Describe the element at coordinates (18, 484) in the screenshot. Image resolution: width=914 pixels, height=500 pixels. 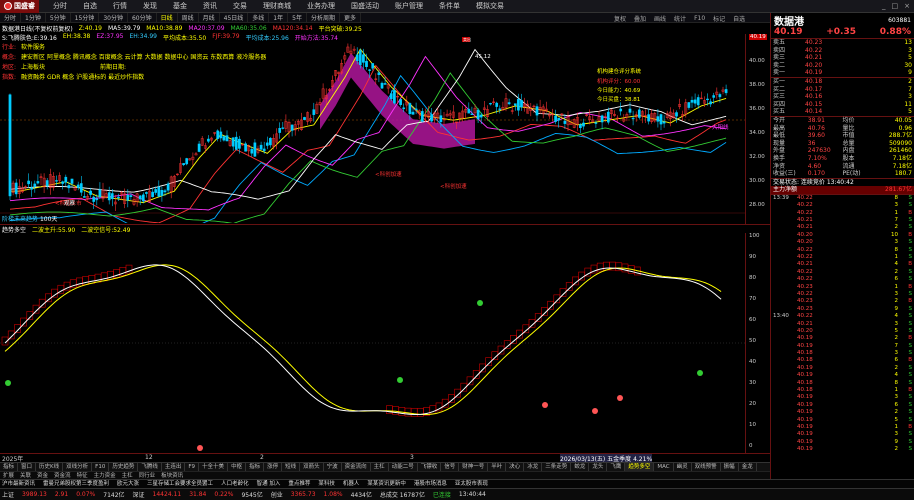
I see `news-item: 沪市最新资讯` at that location.